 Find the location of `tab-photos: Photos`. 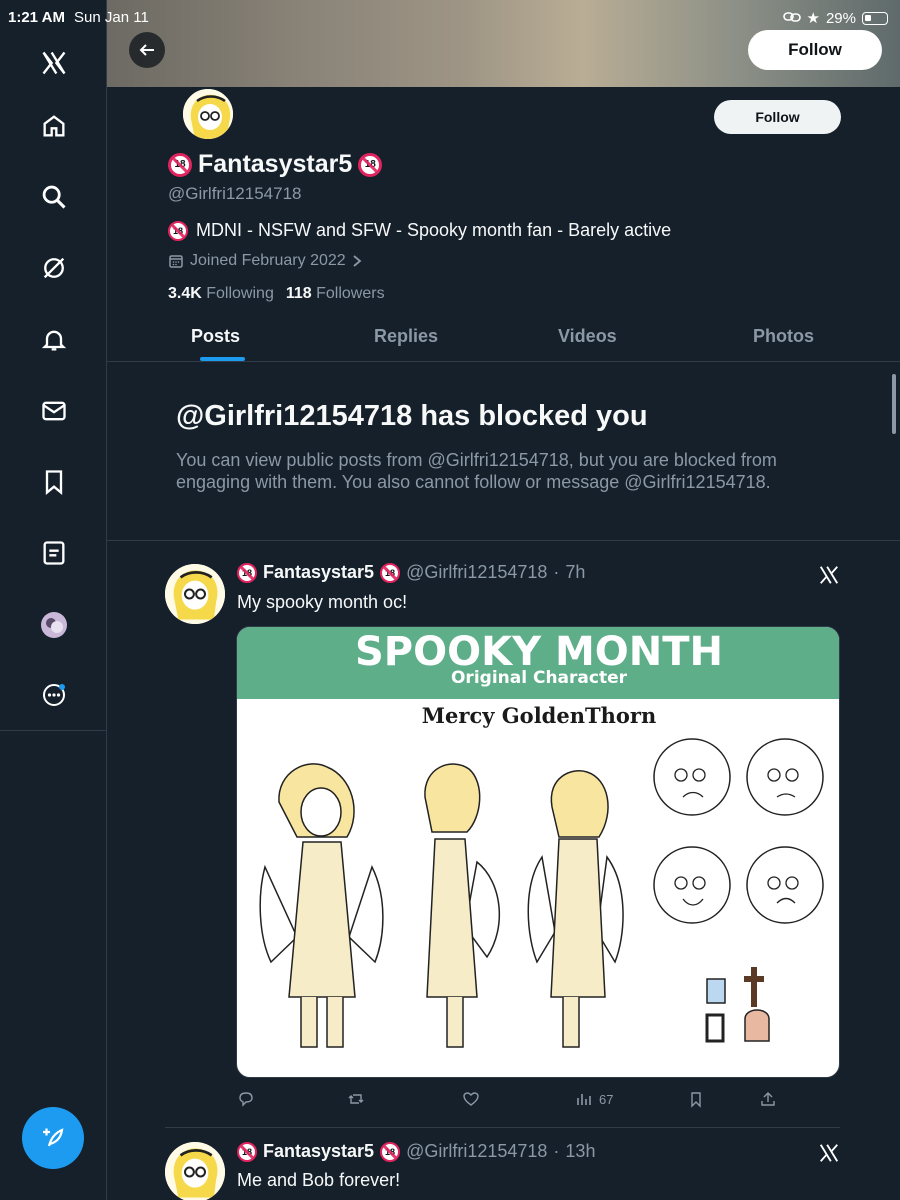

tab-photos: Photos is located at coordinates (783, 336).